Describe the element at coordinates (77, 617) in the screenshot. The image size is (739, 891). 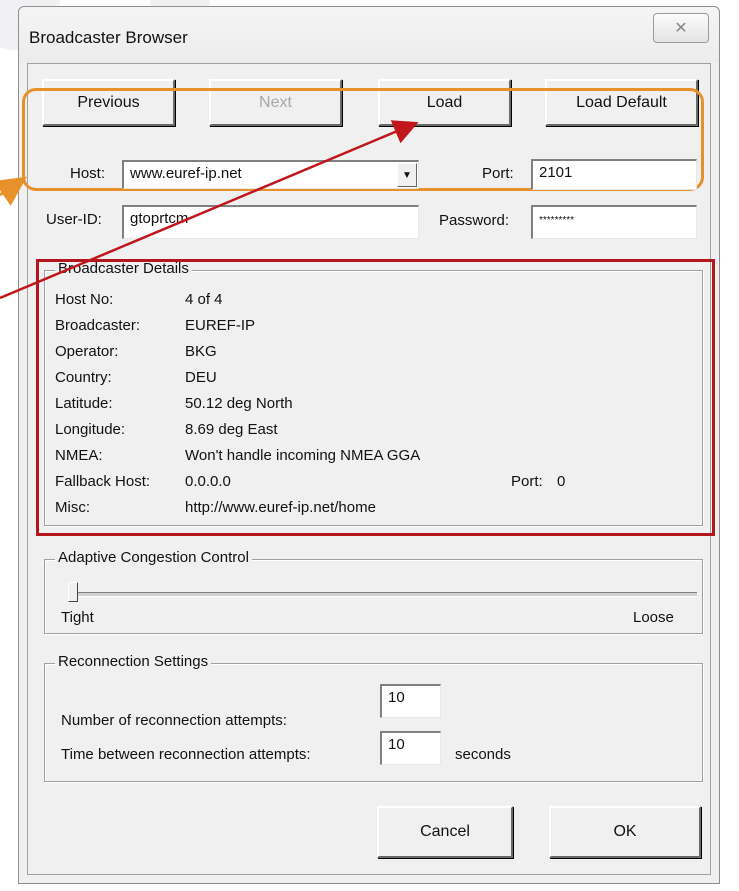
I see `slider-min-label: Tight` at that location.